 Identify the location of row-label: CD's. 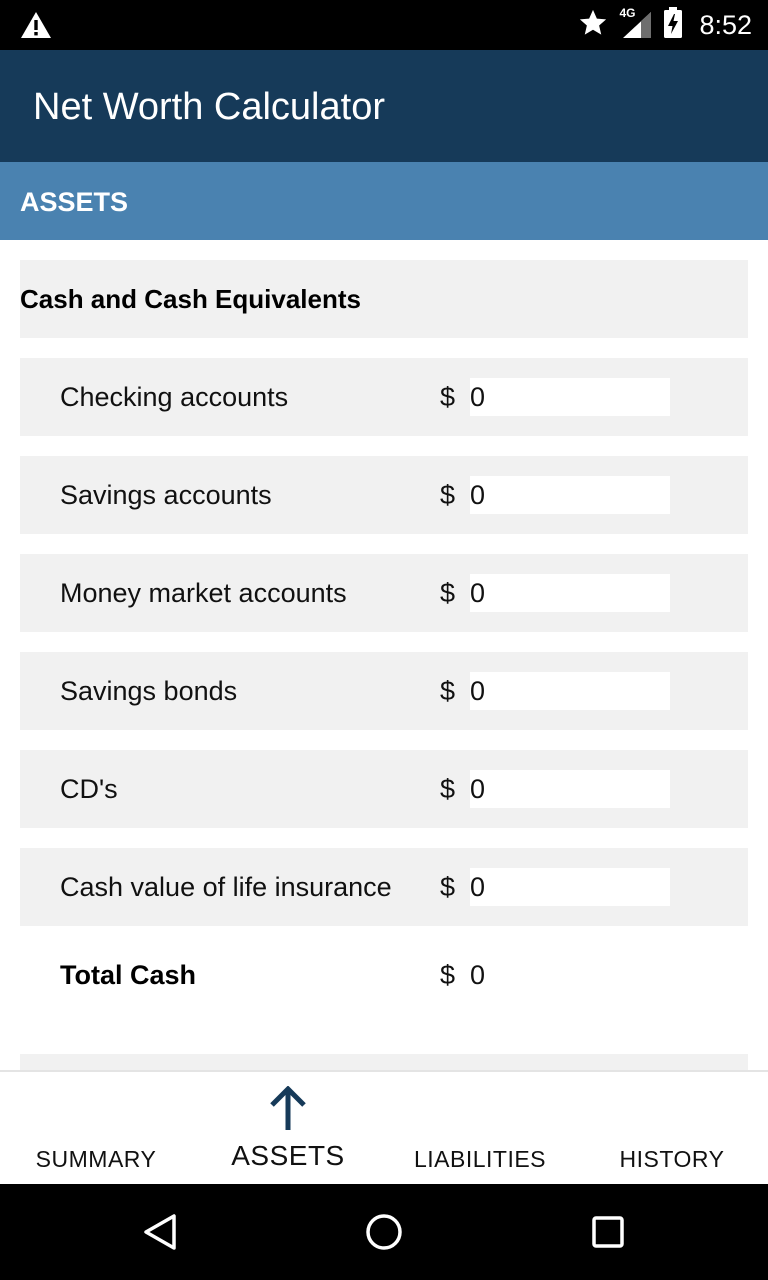
(89, 789).